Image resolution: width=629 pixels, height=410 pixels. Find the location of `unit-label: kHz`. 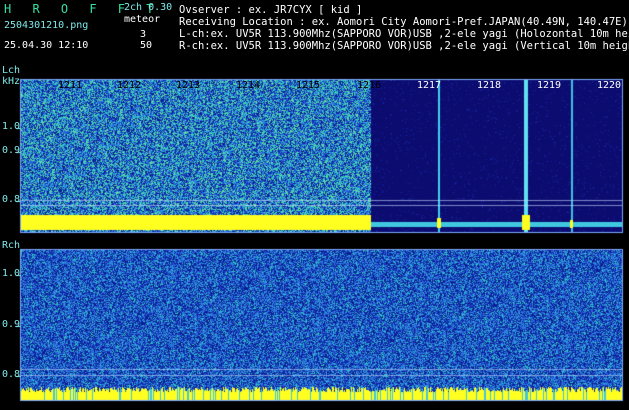

unit-label: kHz is located at coordinates (11, 81).